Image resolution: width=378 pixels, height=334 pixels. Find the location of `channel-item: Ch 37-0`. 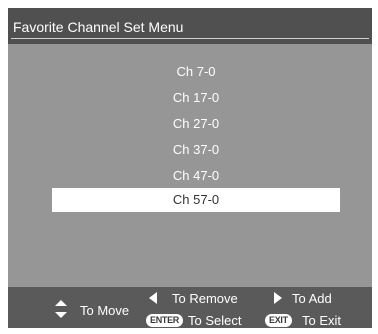

channel-item: Ch 37-0 is located at coordinates (196, 150).